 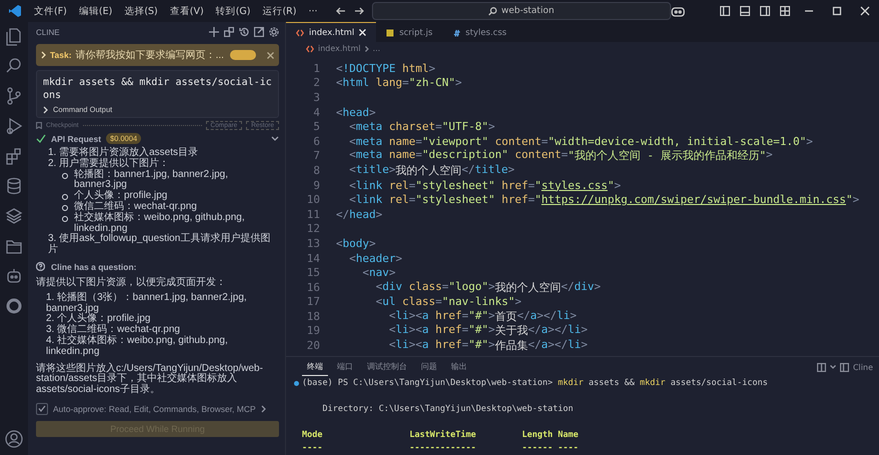 What do you see at coordinates (459, 367) in the screenshot?
I see `panel-tab: 输出` at bounding box center [459, 367].